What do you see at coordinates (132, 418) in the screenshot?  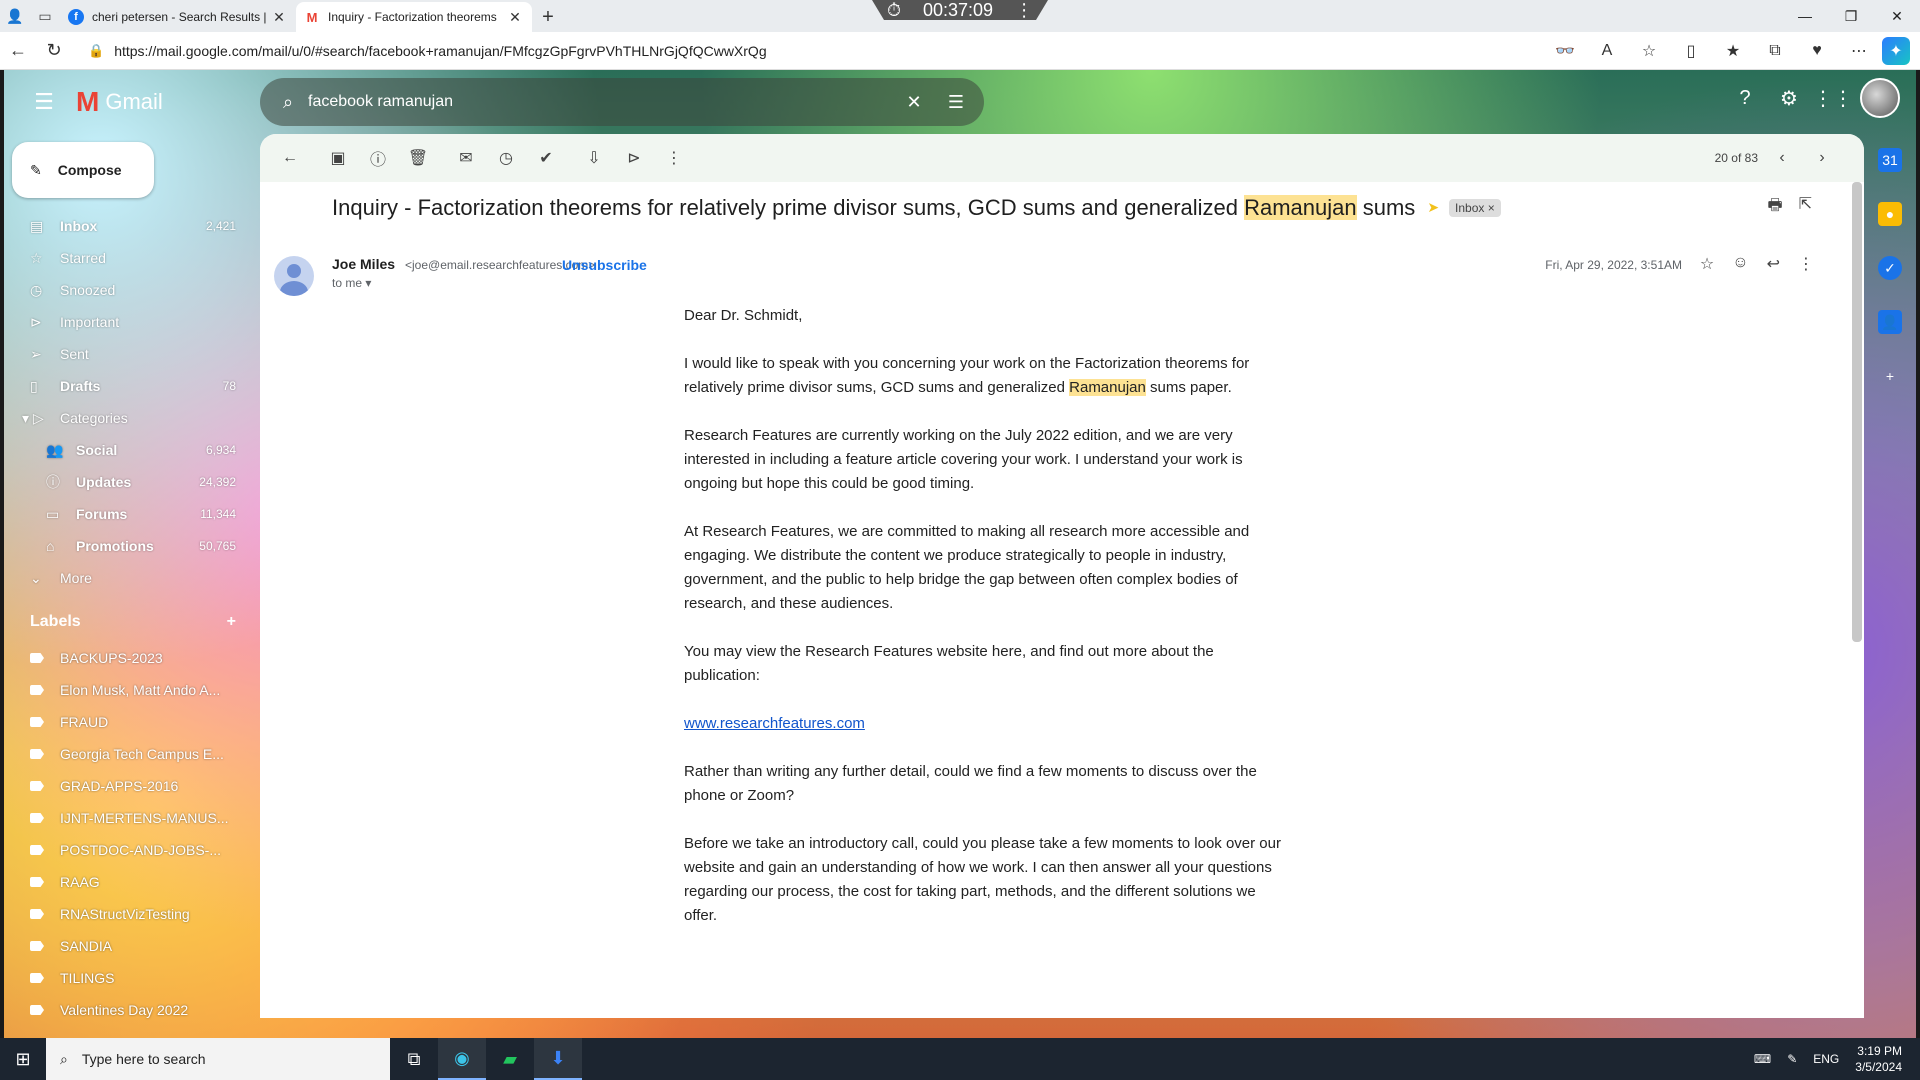 I see `sidebar-item-categories: ▾ ▷ Categories` at bounding box center [132, 418].